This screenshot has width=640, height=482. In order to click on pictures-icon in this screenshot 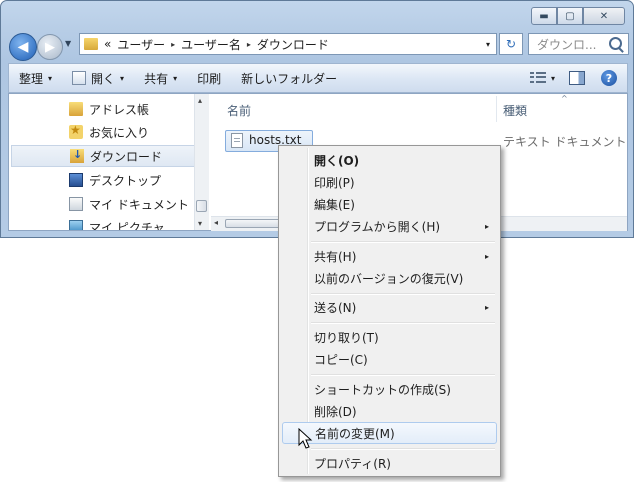, I will do `click(76, 225)`.